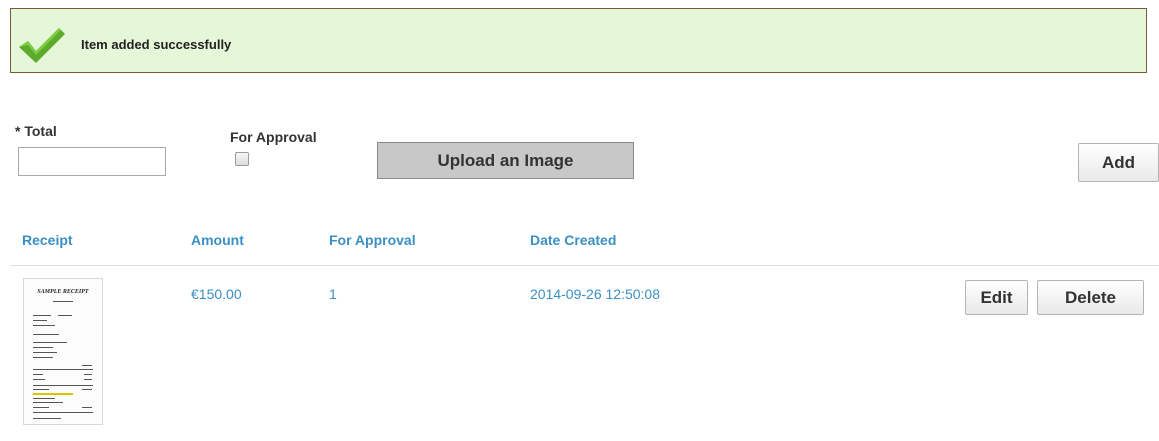 The image size is (1159, 441). Describe the element at coordinates (242, 159) in the screenshot. I see `for-approval-checkbox` at that location.